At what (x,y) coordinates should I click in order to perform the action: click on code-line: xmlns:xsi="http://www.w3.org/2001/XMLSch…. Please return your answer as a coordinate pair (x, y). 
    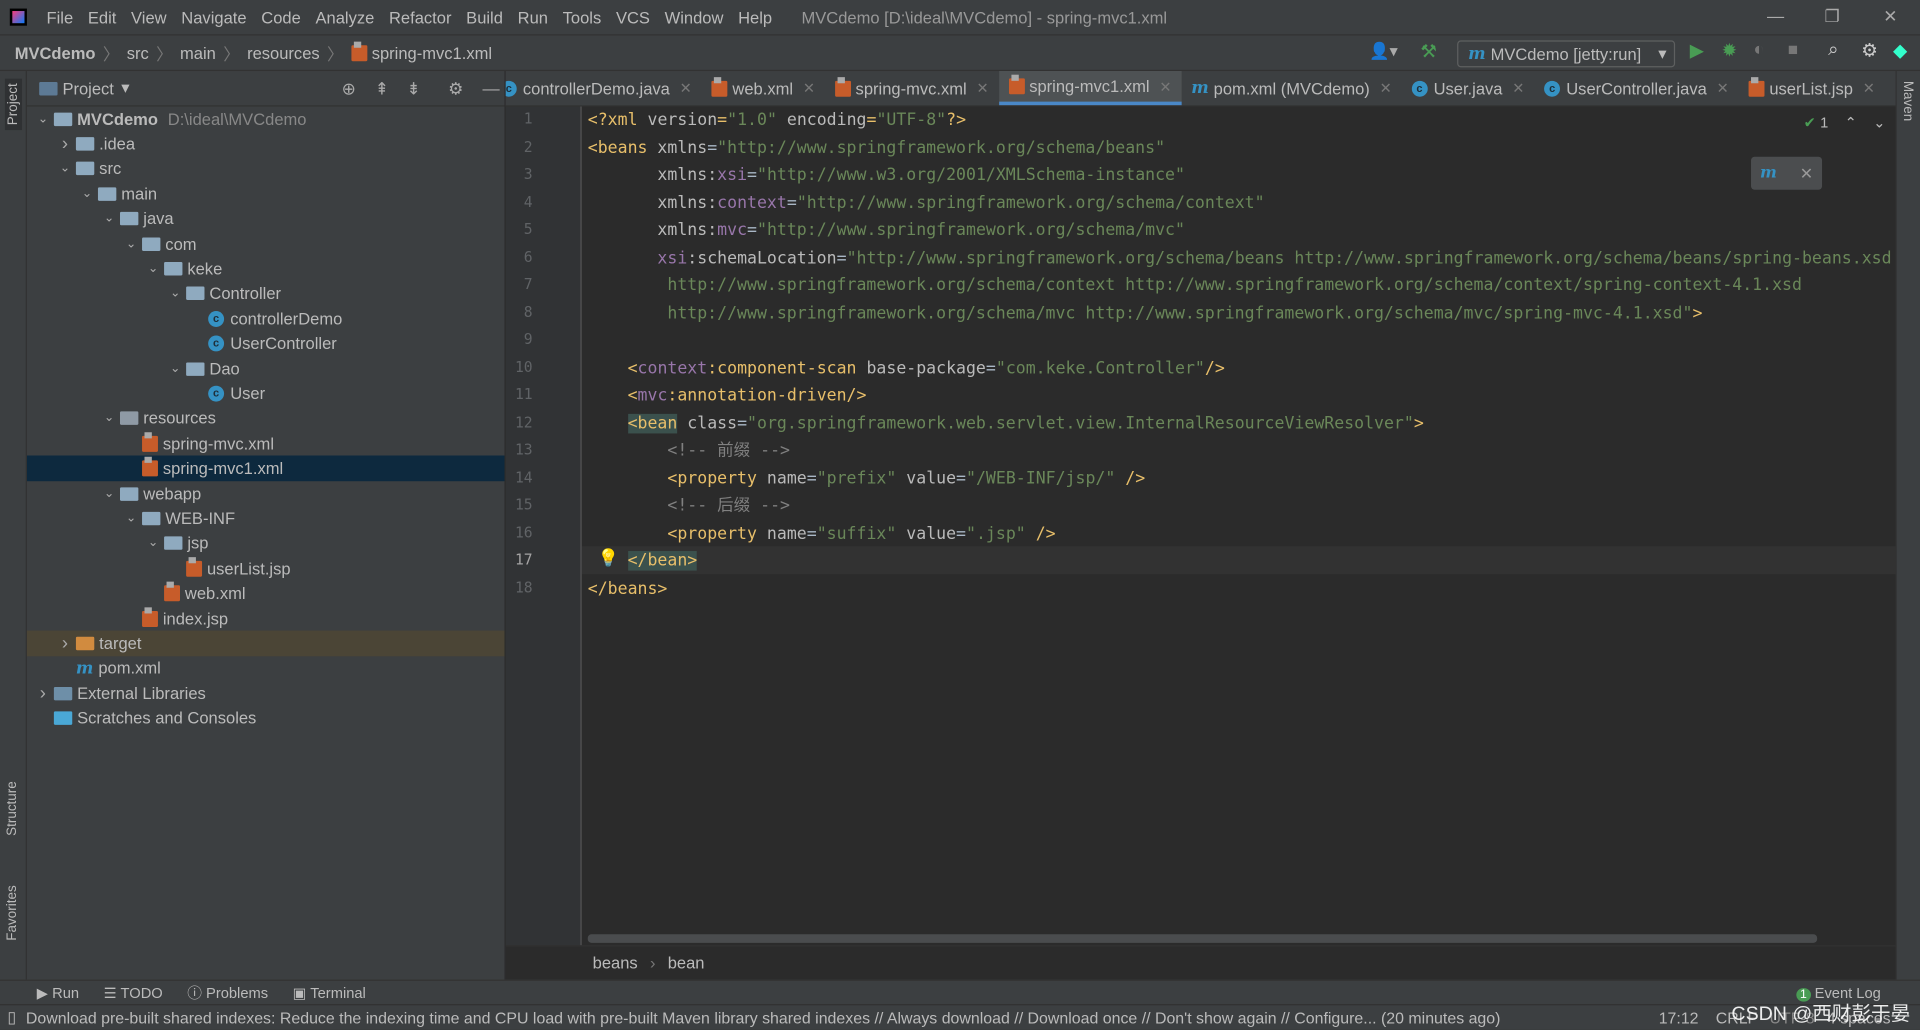
    Looking at the image, I should click on (886, 176).